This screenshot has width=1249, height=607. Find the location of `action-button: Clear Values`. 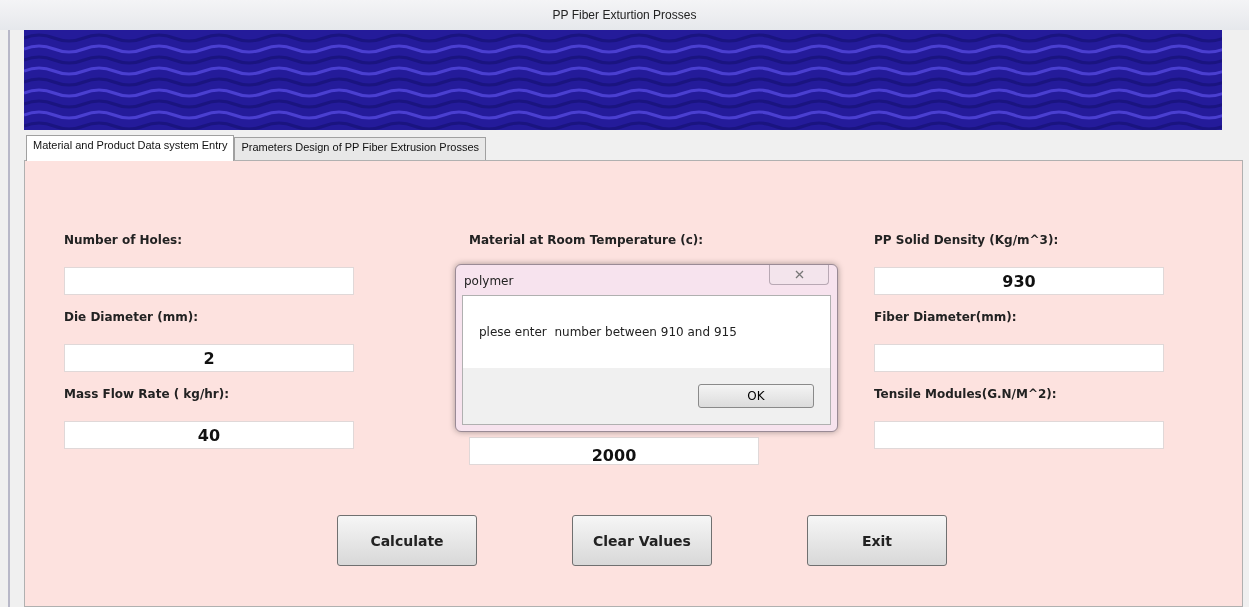

action-button: Clear Values is located at coordinates (642, 540).